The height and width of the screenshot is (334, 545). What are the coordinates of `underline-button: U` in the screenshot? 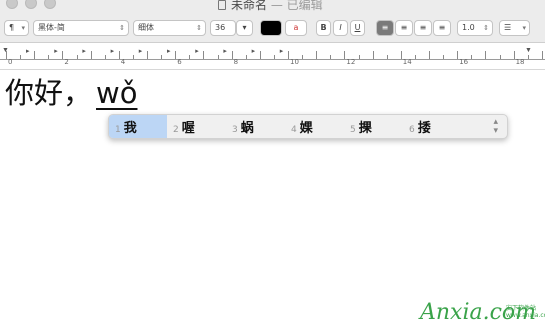 It's located at (357, 28).